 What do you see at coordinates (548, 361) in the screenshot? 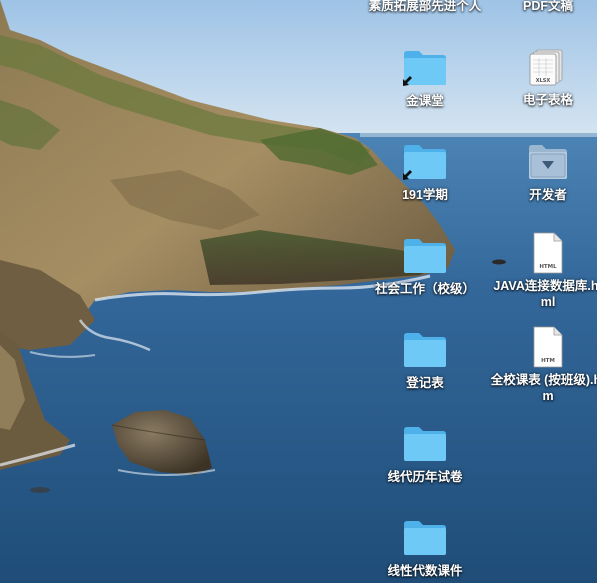
I see `svg-text: HTM` at bounding box center [548, 361].